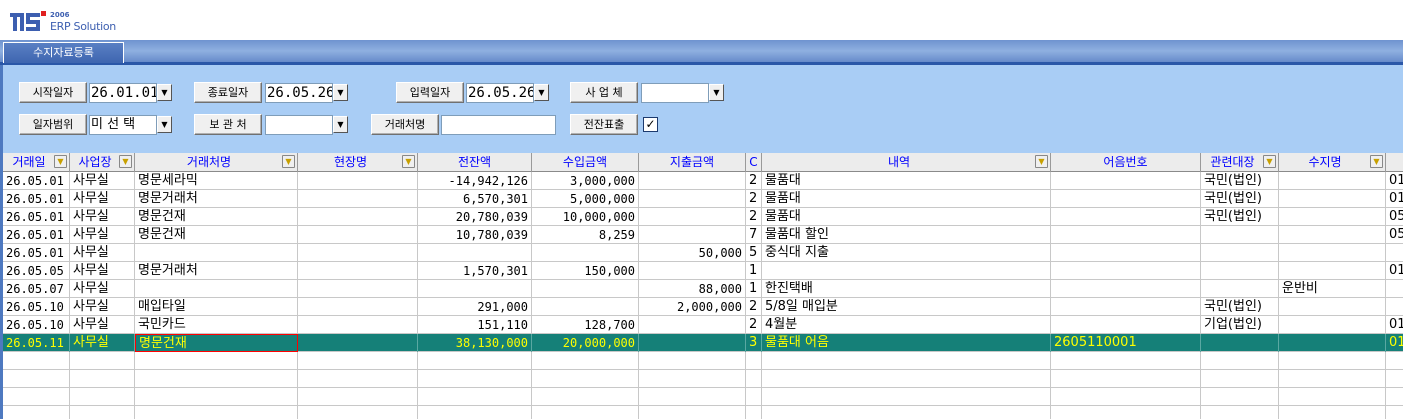 This screenshot has width=1403, height=419. Describe the element at coordinates (1240, 162) in the screenshot. I see `column-header-ledger: 관련대장 ▼` at that location.